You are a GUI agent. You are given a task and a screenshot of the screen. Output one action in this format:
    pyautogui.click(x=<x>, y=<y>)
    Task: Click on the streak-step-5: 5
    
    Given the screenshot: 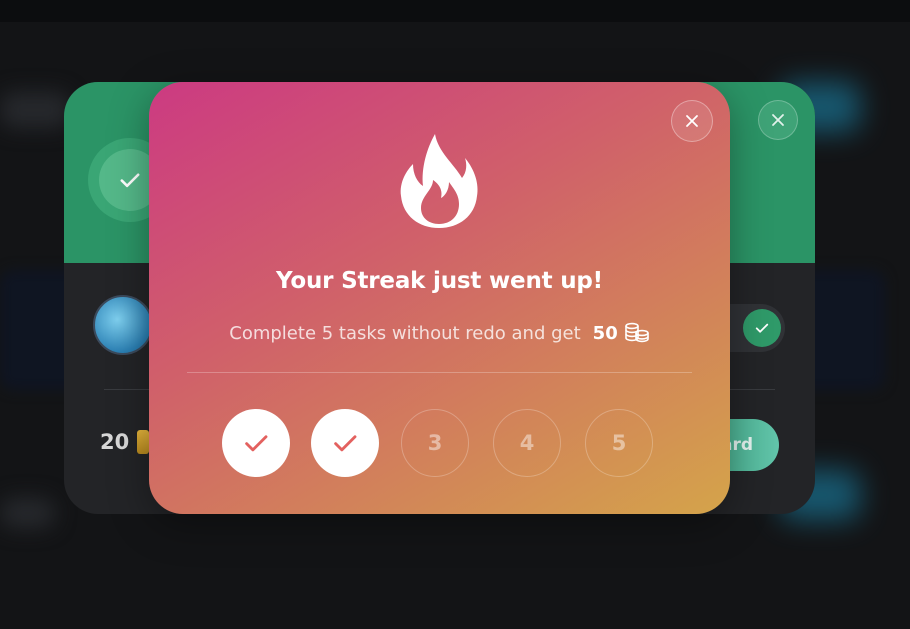 What is the action you would take?
    pyautogui.click(x=619, y=443)
    